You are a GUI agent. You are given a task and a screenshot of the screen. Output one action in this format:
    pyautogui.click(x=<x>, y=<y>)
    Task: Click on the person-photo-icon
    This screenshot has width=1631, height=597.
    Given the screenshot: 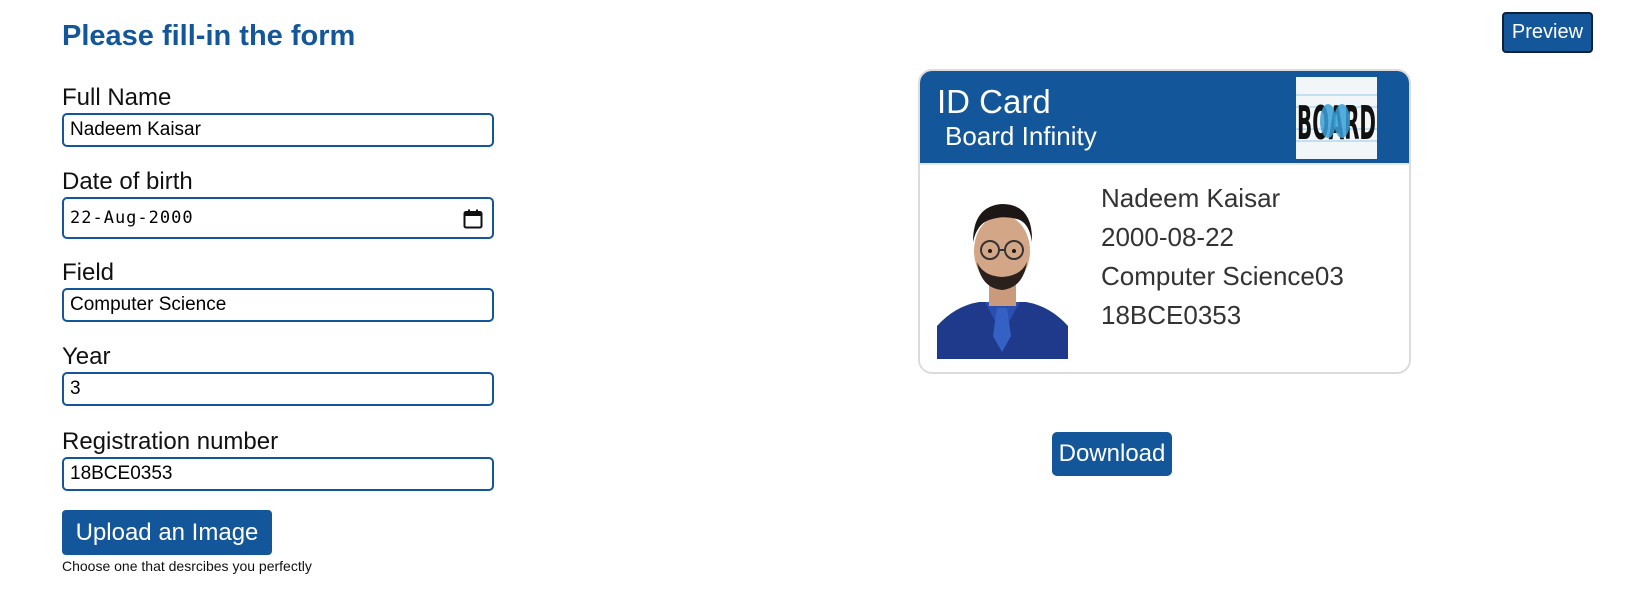 What is the action you would take?
    pyautogui.click(x=1002, y=267)
    